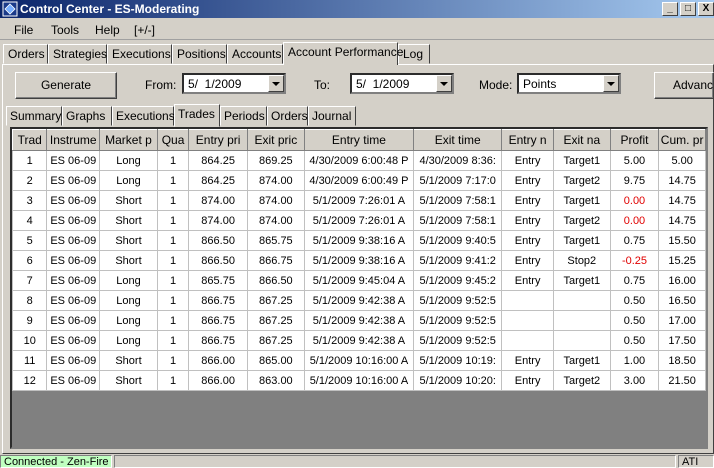 The image size is (714, 468). Describe the element at coordinates (527, 140) in the screenshot. I see `column-header: Entry n` at that location.